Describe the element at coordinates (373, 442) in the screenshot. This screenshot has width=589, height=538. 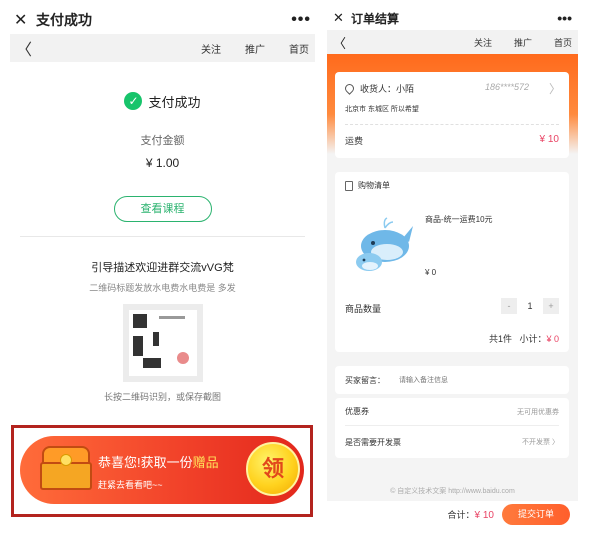
I see `invoice-label: 是否需要开发票` at that location.